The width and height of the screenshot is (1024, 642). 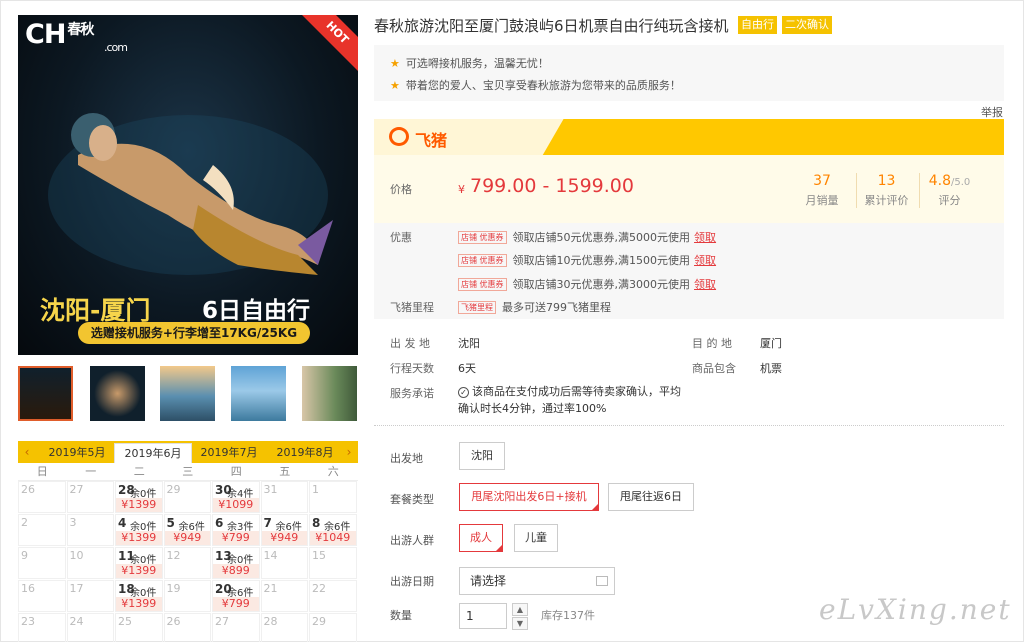 I want to click on fliggy-banner: 飞猪, so click(x=689, y=137).